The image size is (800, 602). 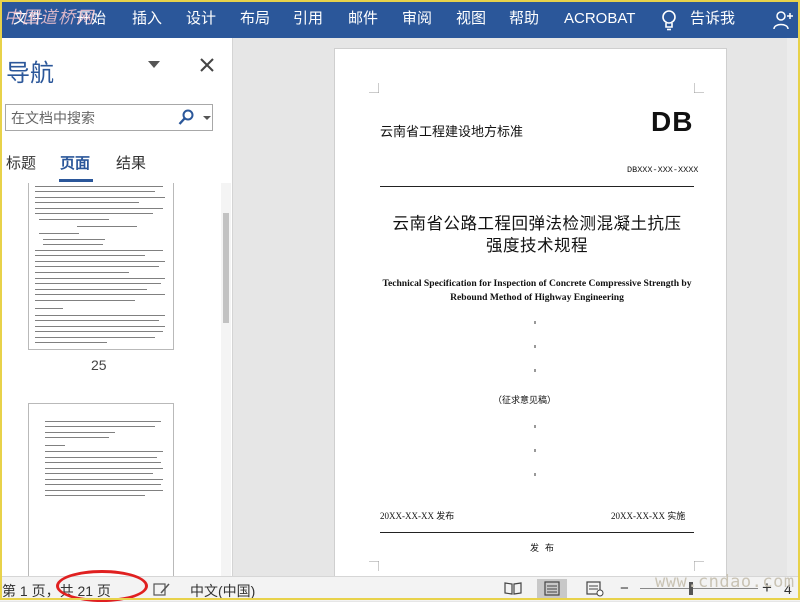 What do you see at coordinates (624, 588) in the screenshot?
I see `zoom-out-button: −` at bounding box center [624, 588].